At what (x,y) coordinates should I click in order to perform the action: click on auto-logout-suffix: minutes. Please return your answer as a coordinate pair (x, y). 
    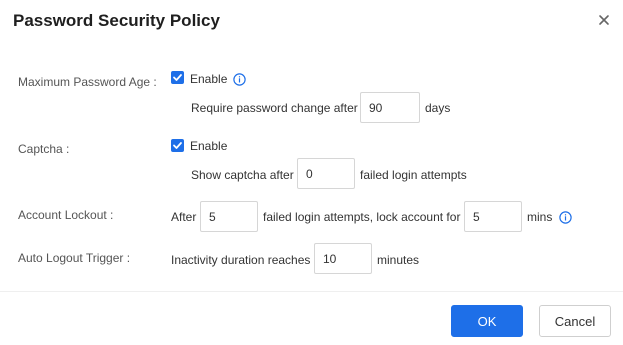
    Looking at the image, I should click on (398, 260).